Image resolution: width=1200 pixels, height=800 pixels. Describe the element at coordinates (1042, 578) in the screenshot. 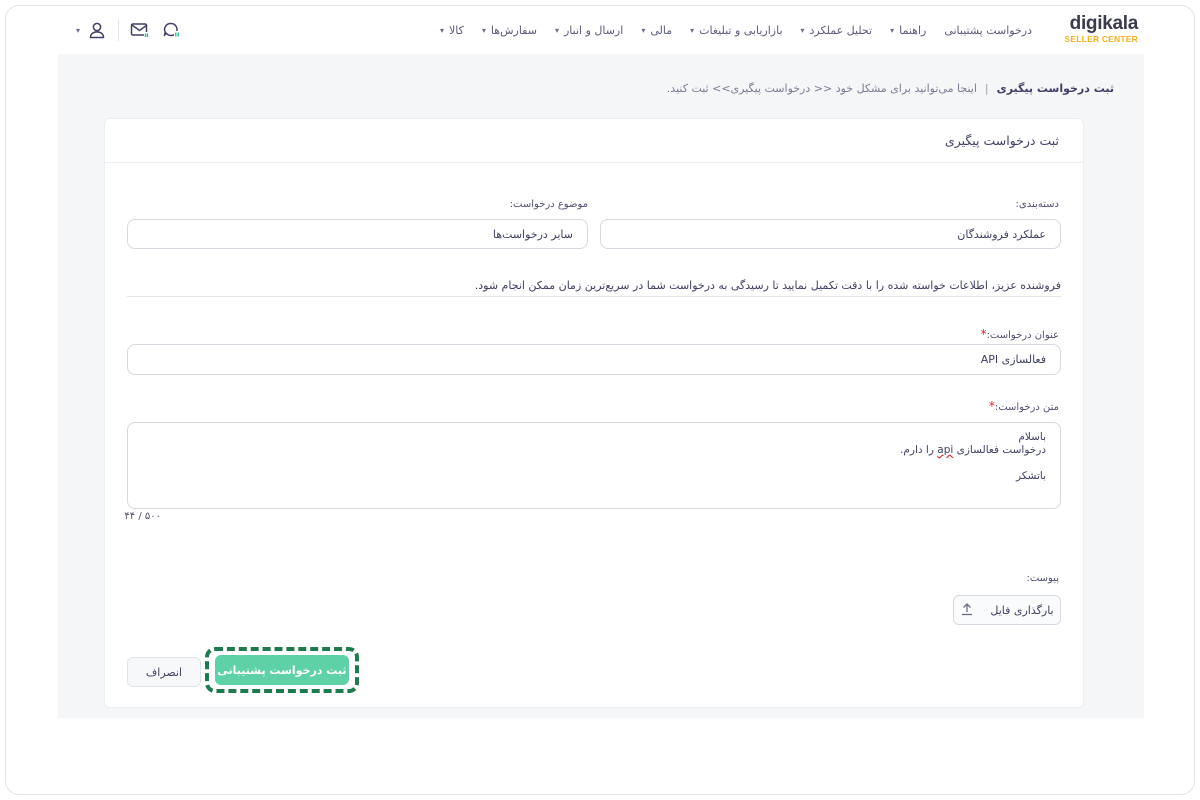

I see `attachment-label: پیوست:` at that location.